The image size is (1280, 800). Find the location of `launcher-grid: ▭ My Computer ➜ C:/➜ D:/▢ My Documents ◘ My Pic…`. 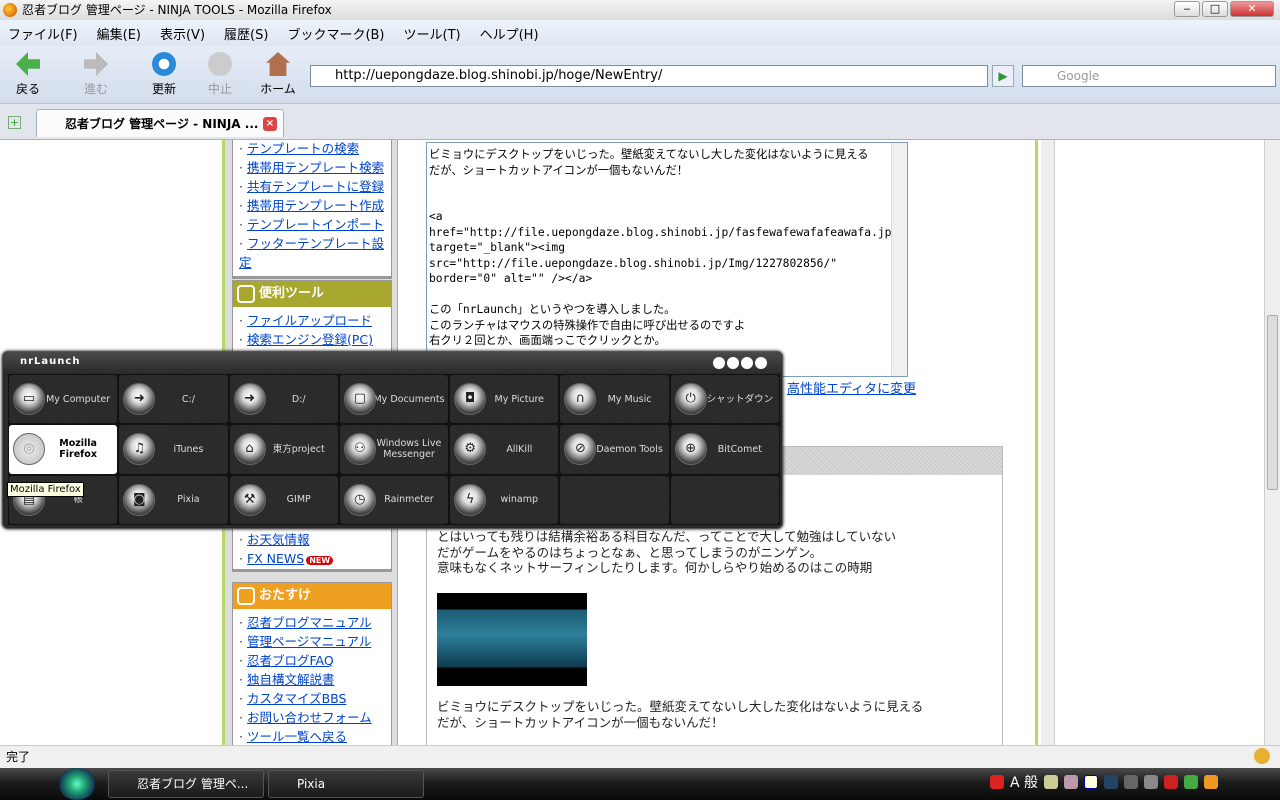

launcher-grid: ▭ My Computer ➜ C:/➜ D:/▢ My Documents ◘ My Pic… is located at coordinates (394, 449).